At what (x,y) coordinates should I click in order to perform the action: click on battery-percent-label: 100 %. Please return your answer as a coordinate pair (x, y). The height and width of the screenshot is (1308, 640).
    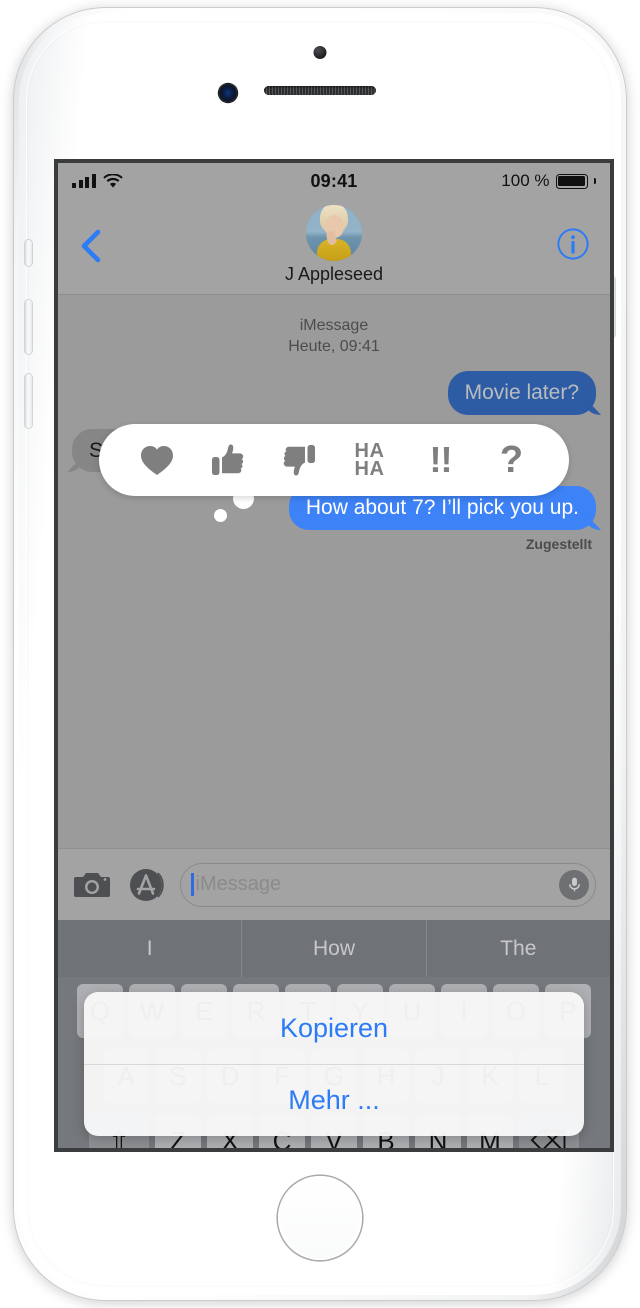
    Looking at the image, I should click on (525, 180).